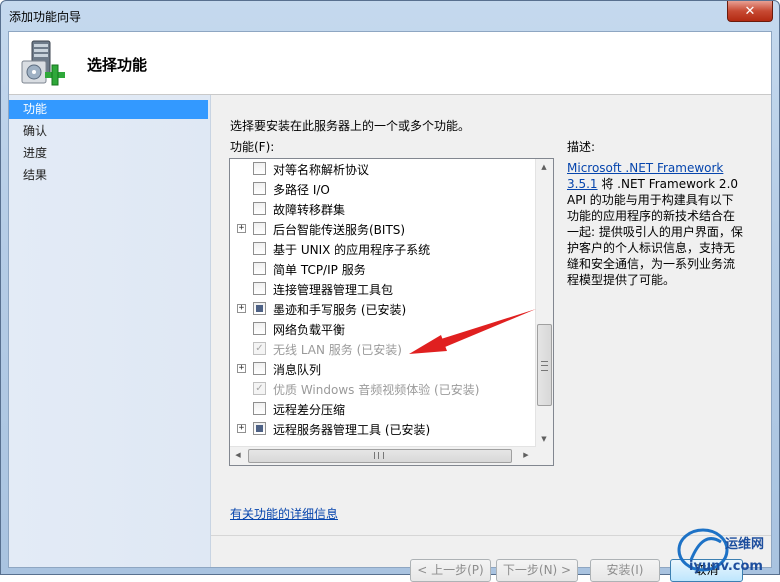  Describe the element at coordinates (544, 167) in the screenshot. I see `scroll-up-icon: ▲` at that location.